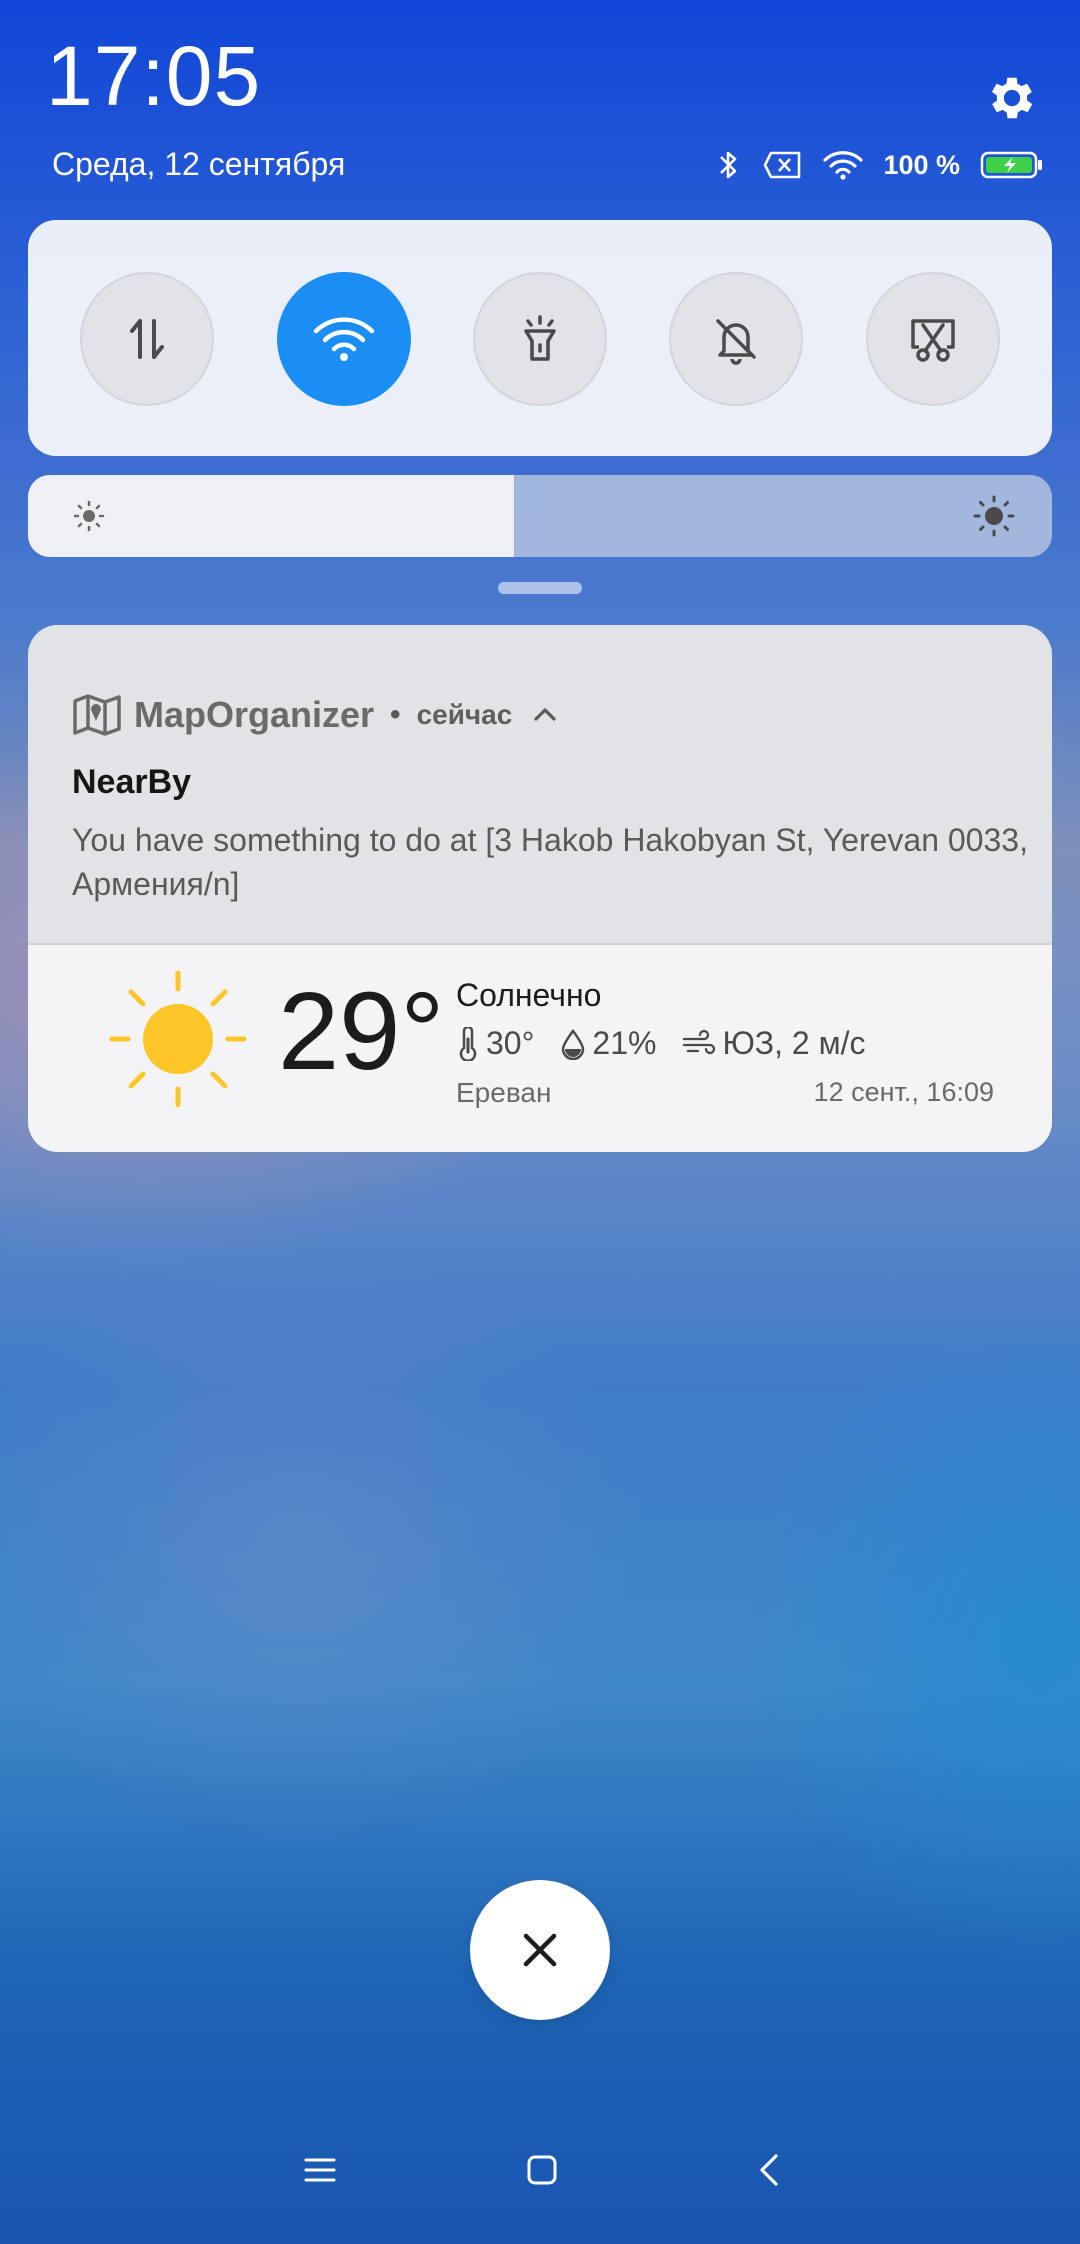 Image resolution: width=1080 pixels, height=2244 pixels. I want to click on feels-like-group: 30°, so click(495, 1043).